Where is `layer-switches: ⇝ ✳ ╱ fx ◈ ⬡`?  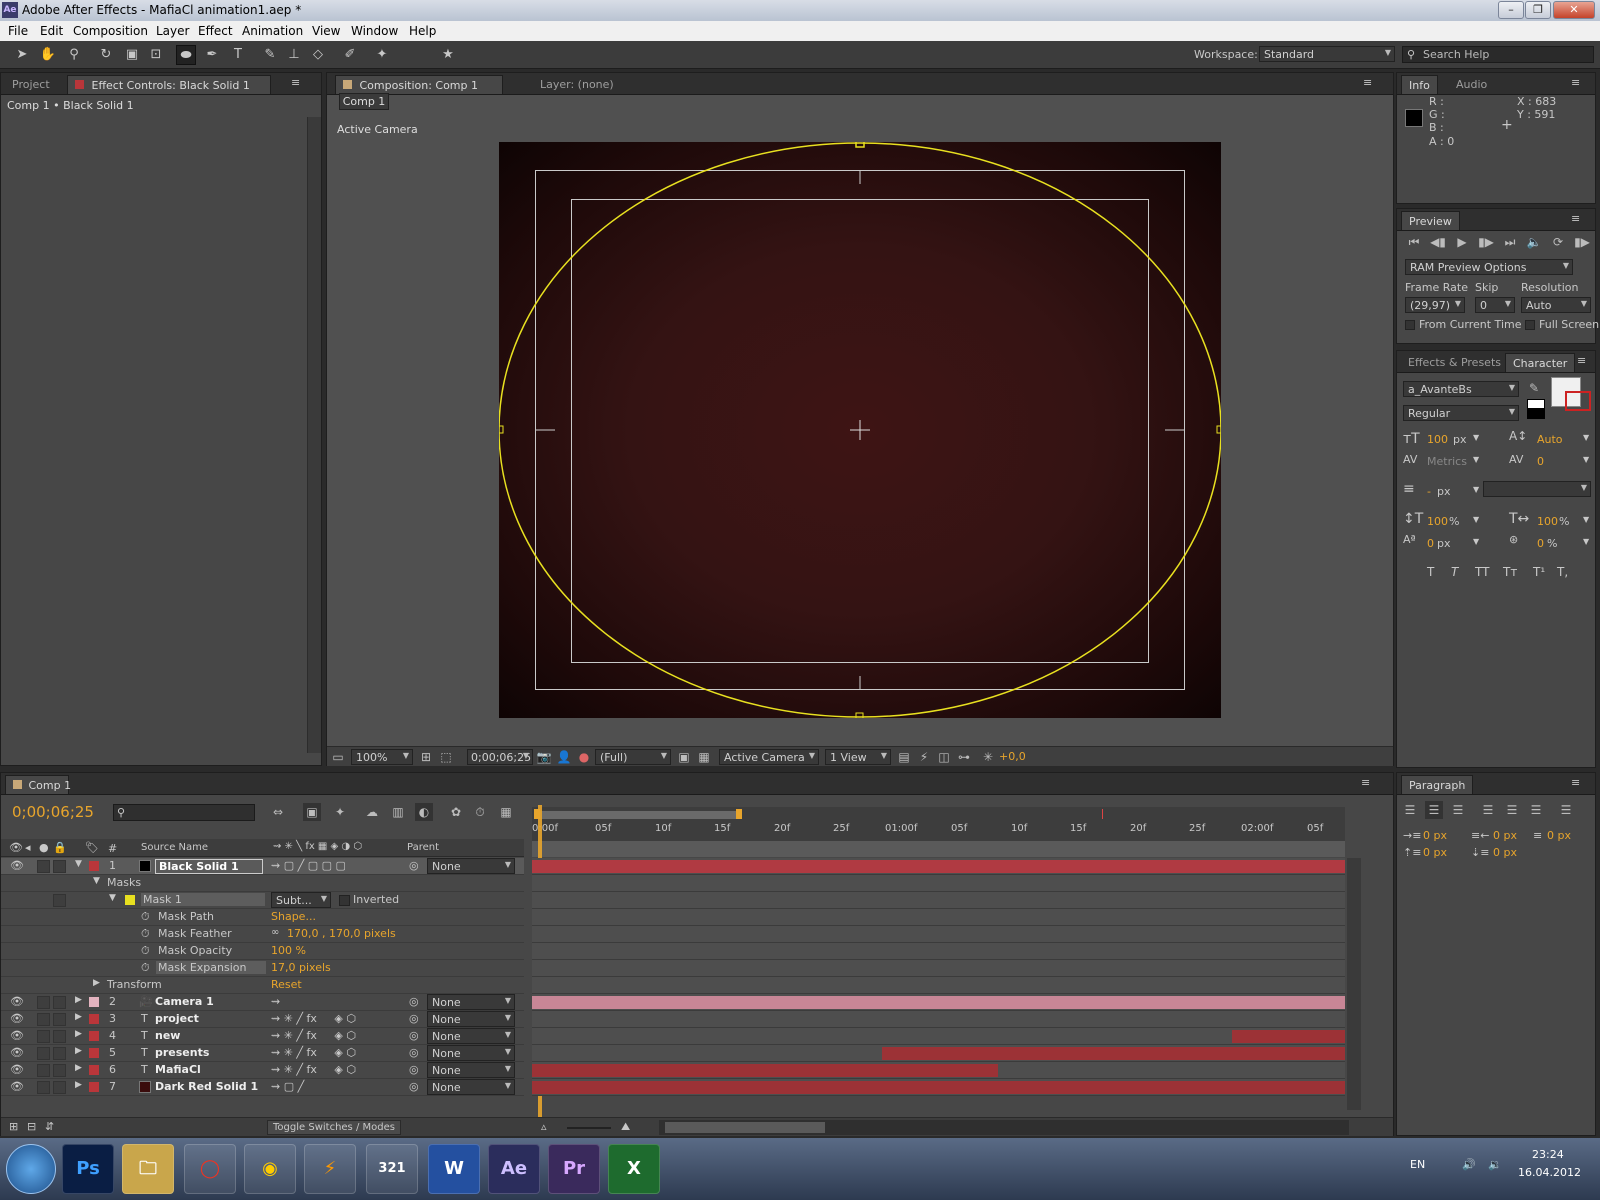 layer-switches: ⇝ ✳ ╱ fx ◈ ⬡ is located at coordinates (313, 1069).